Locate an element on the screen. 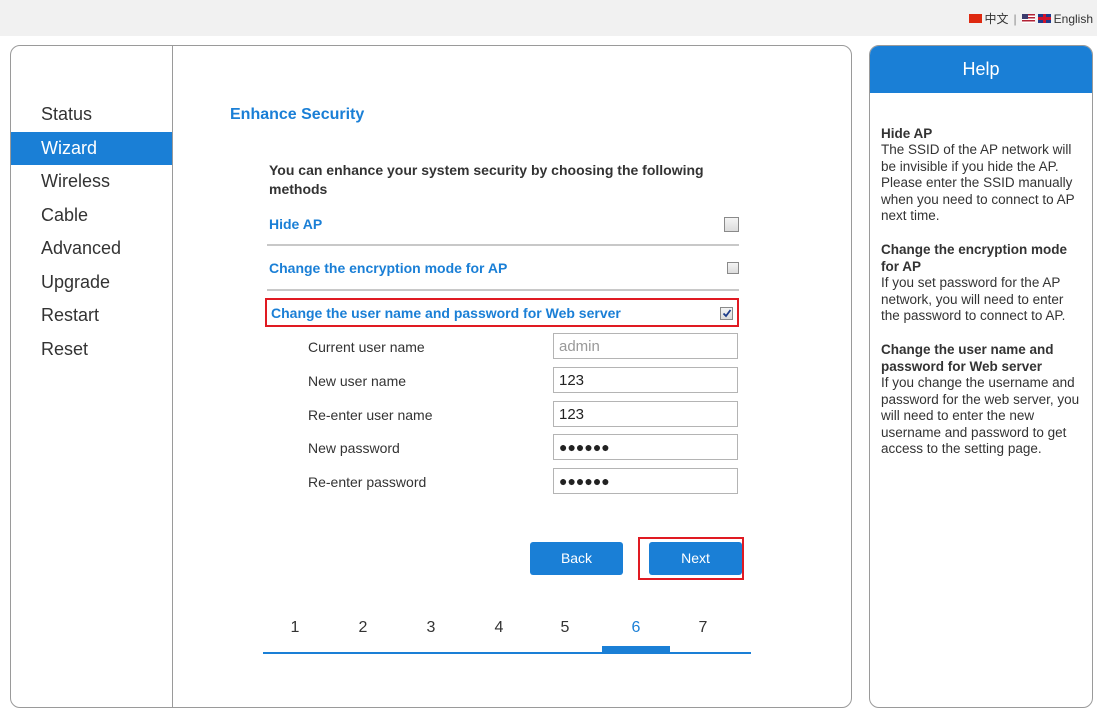 The height and width of the screenshot is (713, 1097). sidebar-item-advanced: Advanced is located at coordinates (91, 249).